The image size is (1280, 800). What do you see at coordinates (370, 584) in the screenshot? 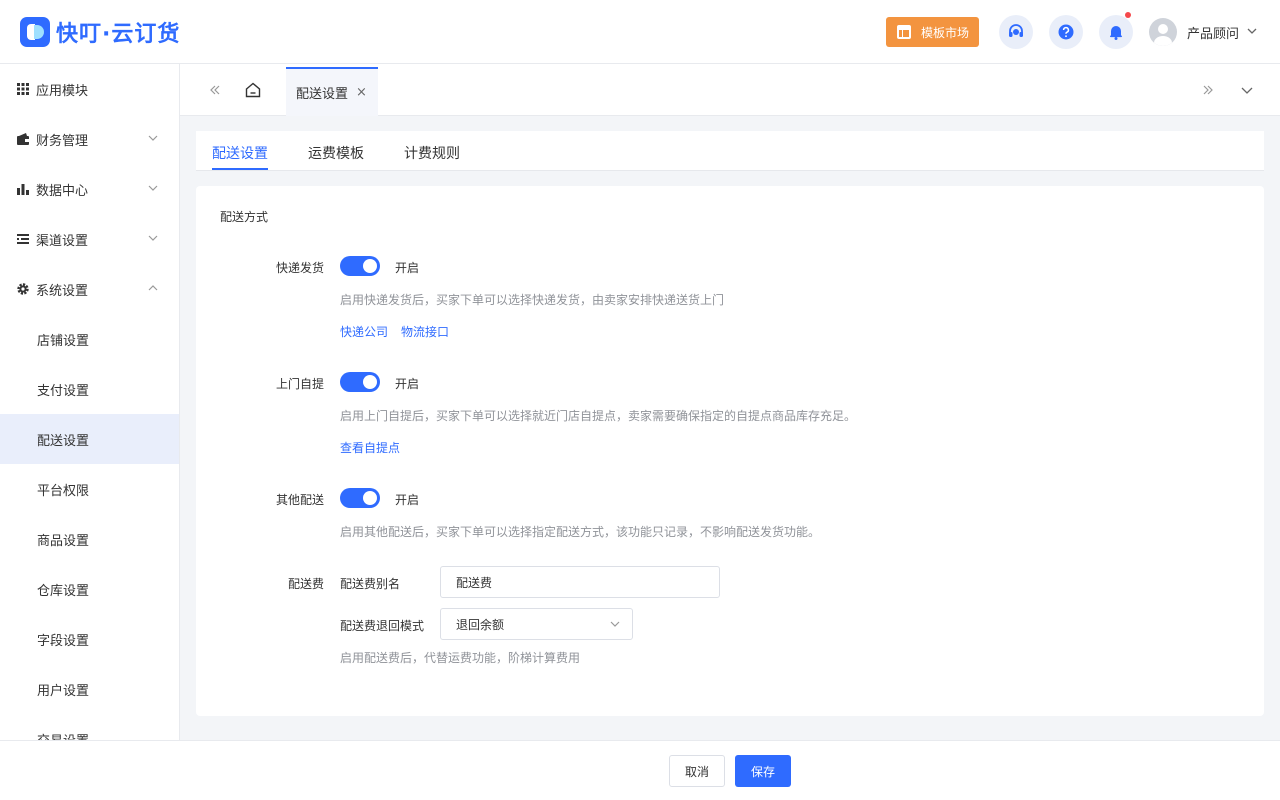
I see `fee-alias-label: 配送费别名` at bounding box center [370, 584].